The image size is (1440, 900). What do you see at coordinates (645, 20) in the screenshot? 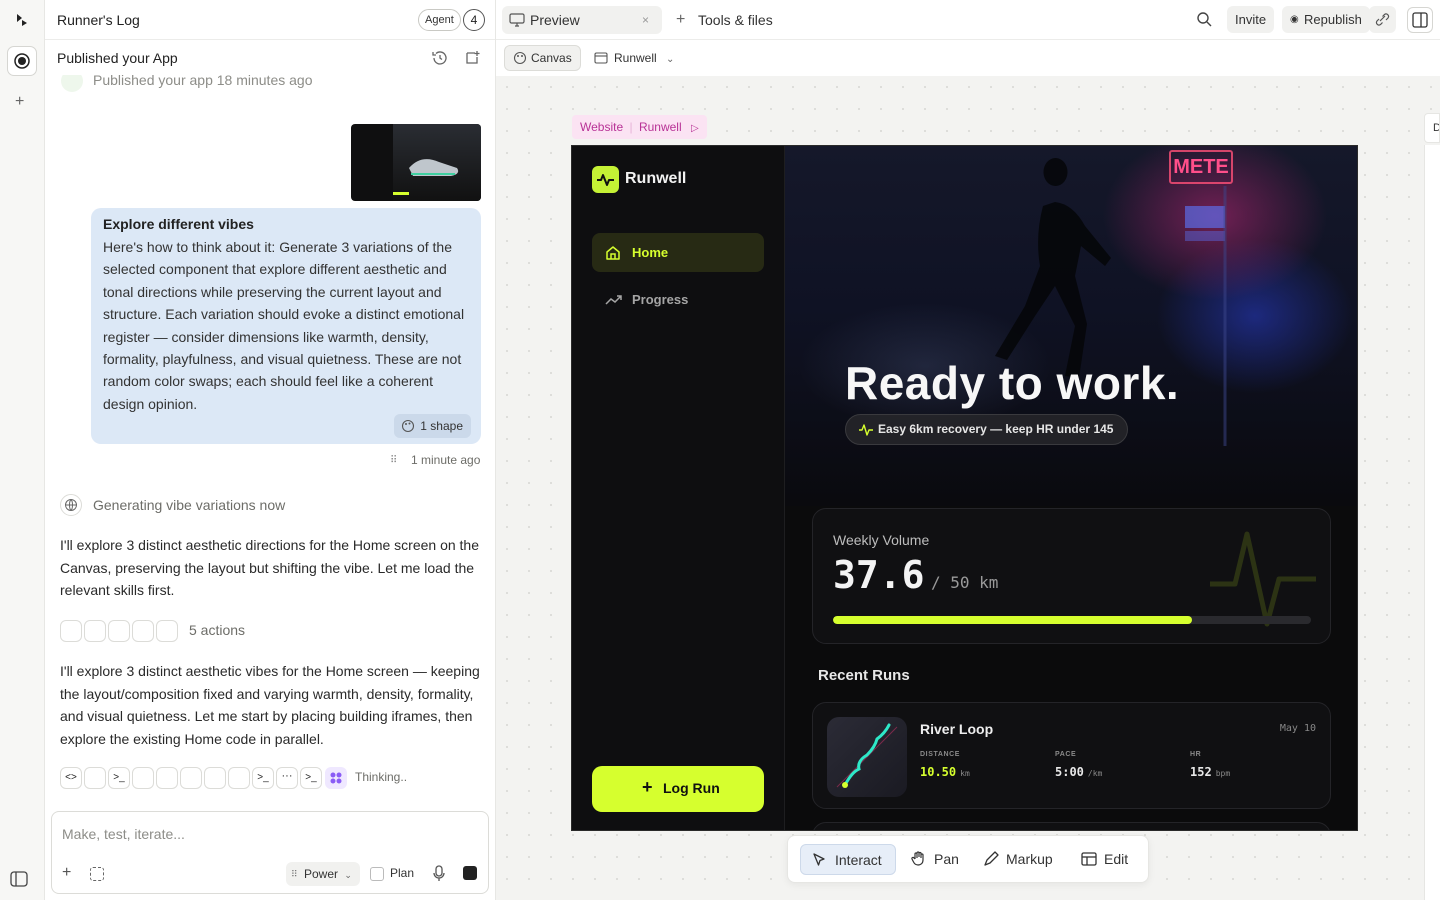
I see `close-icon: ×` at bounding box center [645, 20].